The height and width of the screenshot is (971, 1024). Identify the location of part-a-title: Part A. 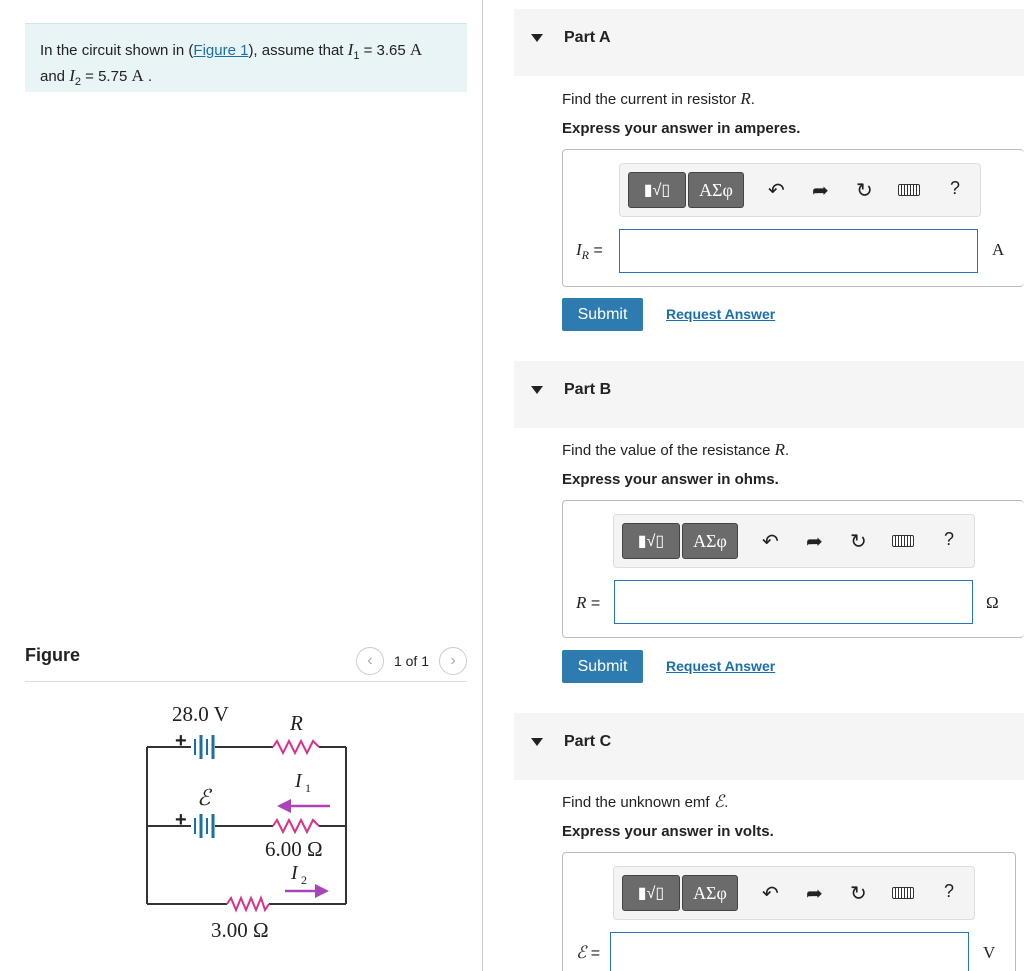
(587, 37).